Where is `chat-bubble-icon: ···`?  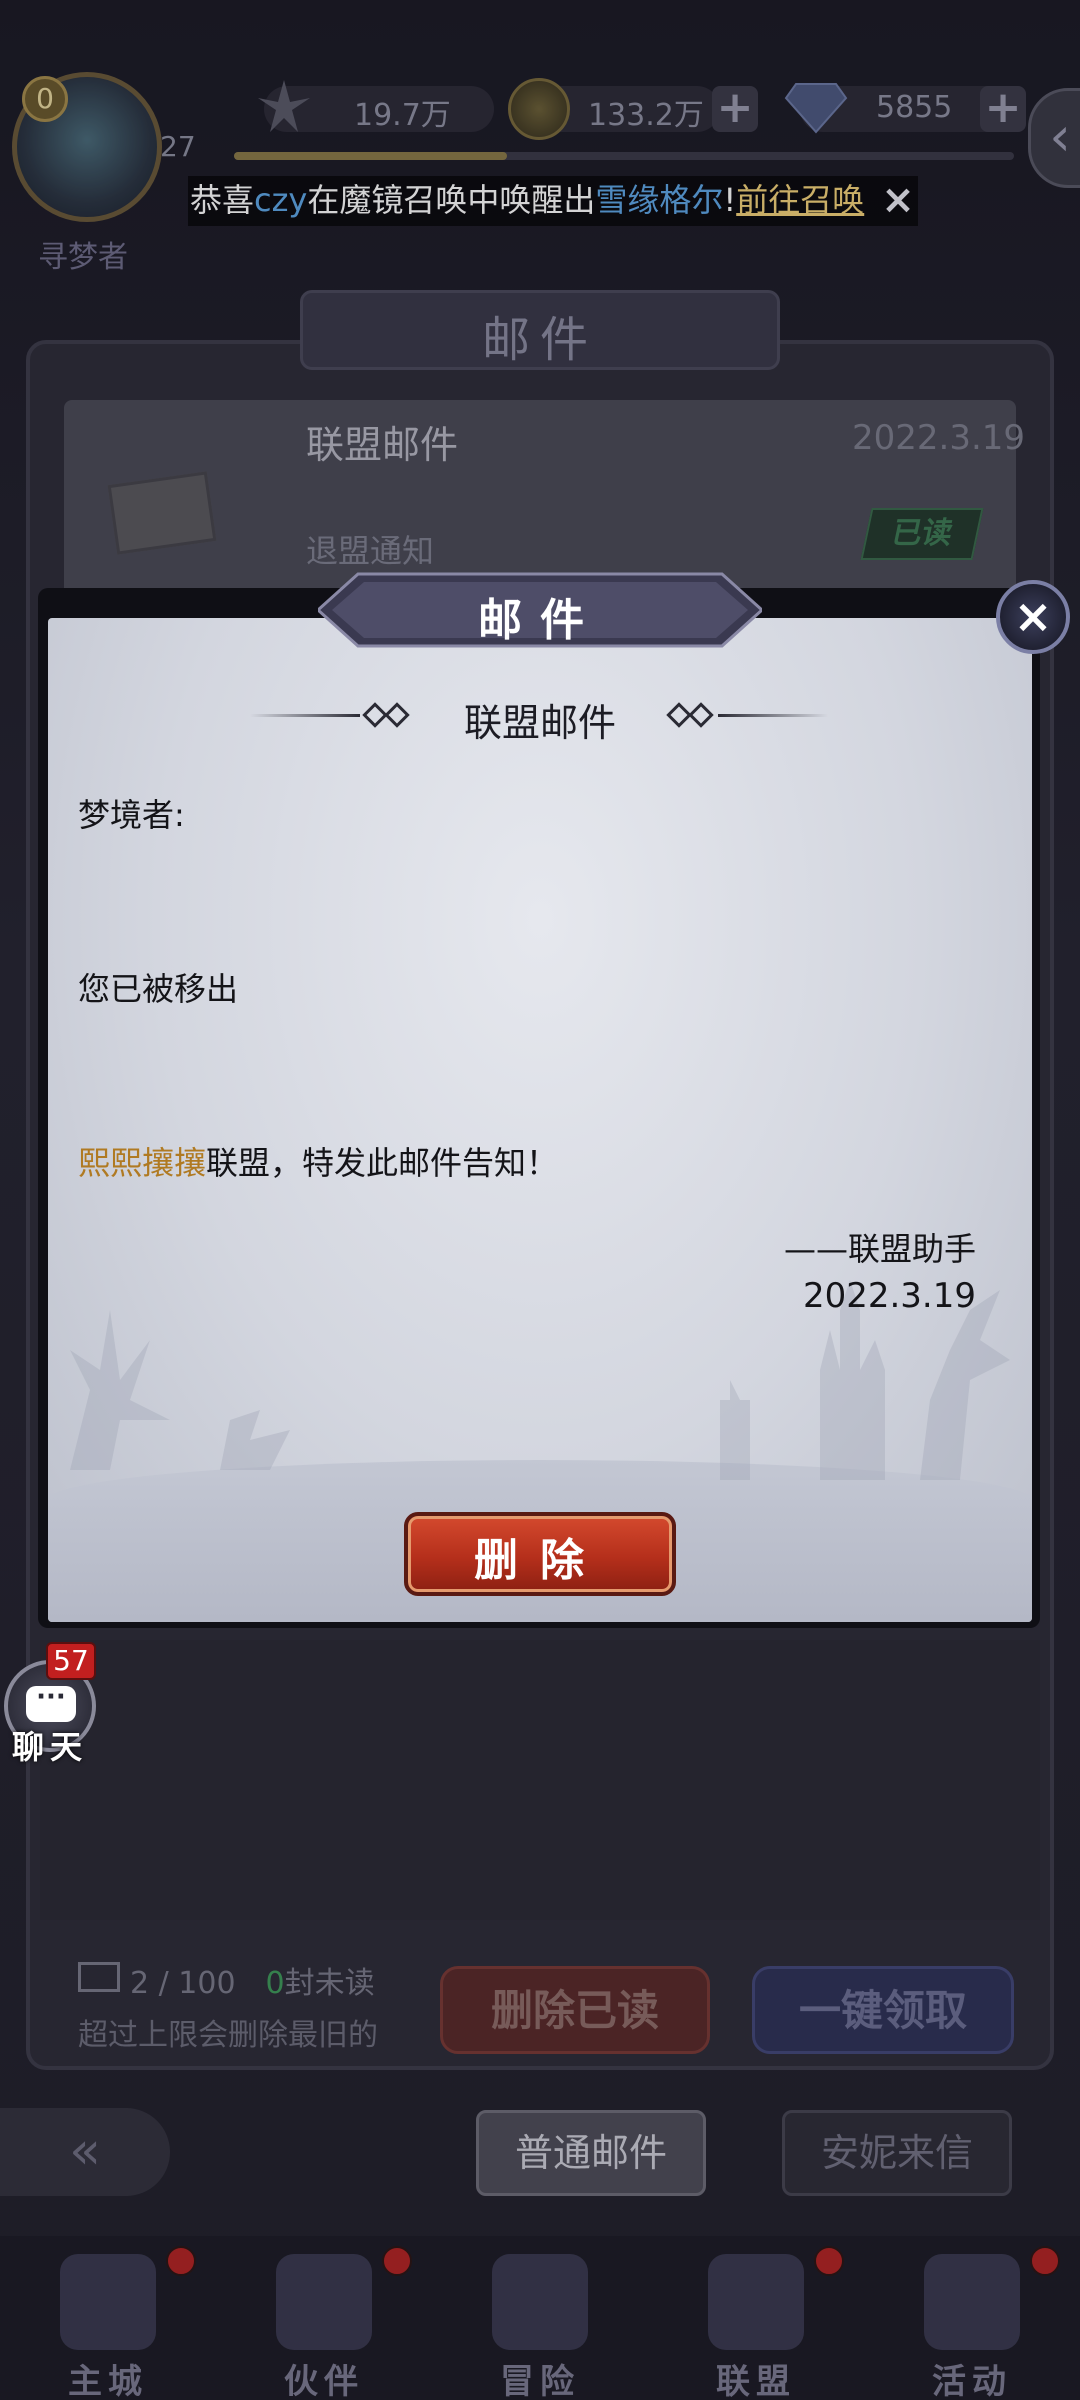 chat-bubble-icon: ··· is located at coordinates (51, 1703).